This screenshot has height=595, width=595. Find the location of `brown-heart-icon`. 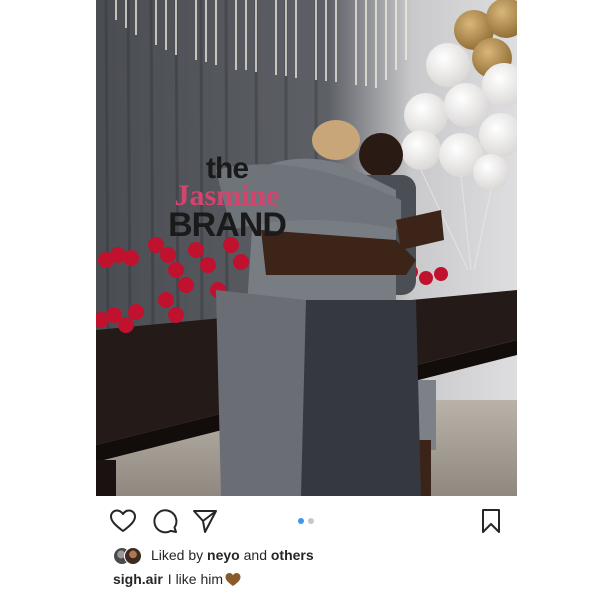

brown-heart-icon is located at coordinates (233, 579).